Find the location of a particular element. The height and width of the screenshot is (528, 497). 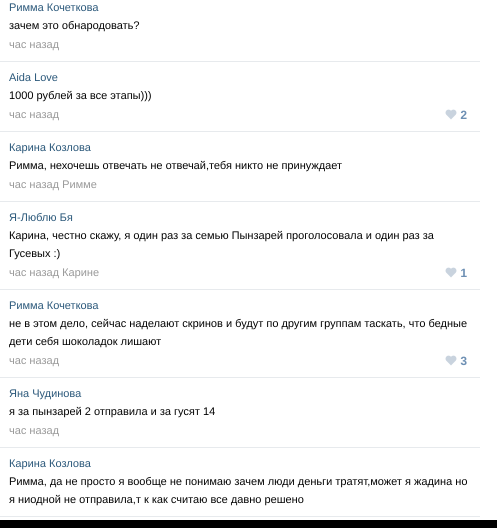

comment-text: Карина, честно скажу, я один раз за семью Пынзарей проголосовала и один раз за Гусевых :) is located at coordinates (222, 245).